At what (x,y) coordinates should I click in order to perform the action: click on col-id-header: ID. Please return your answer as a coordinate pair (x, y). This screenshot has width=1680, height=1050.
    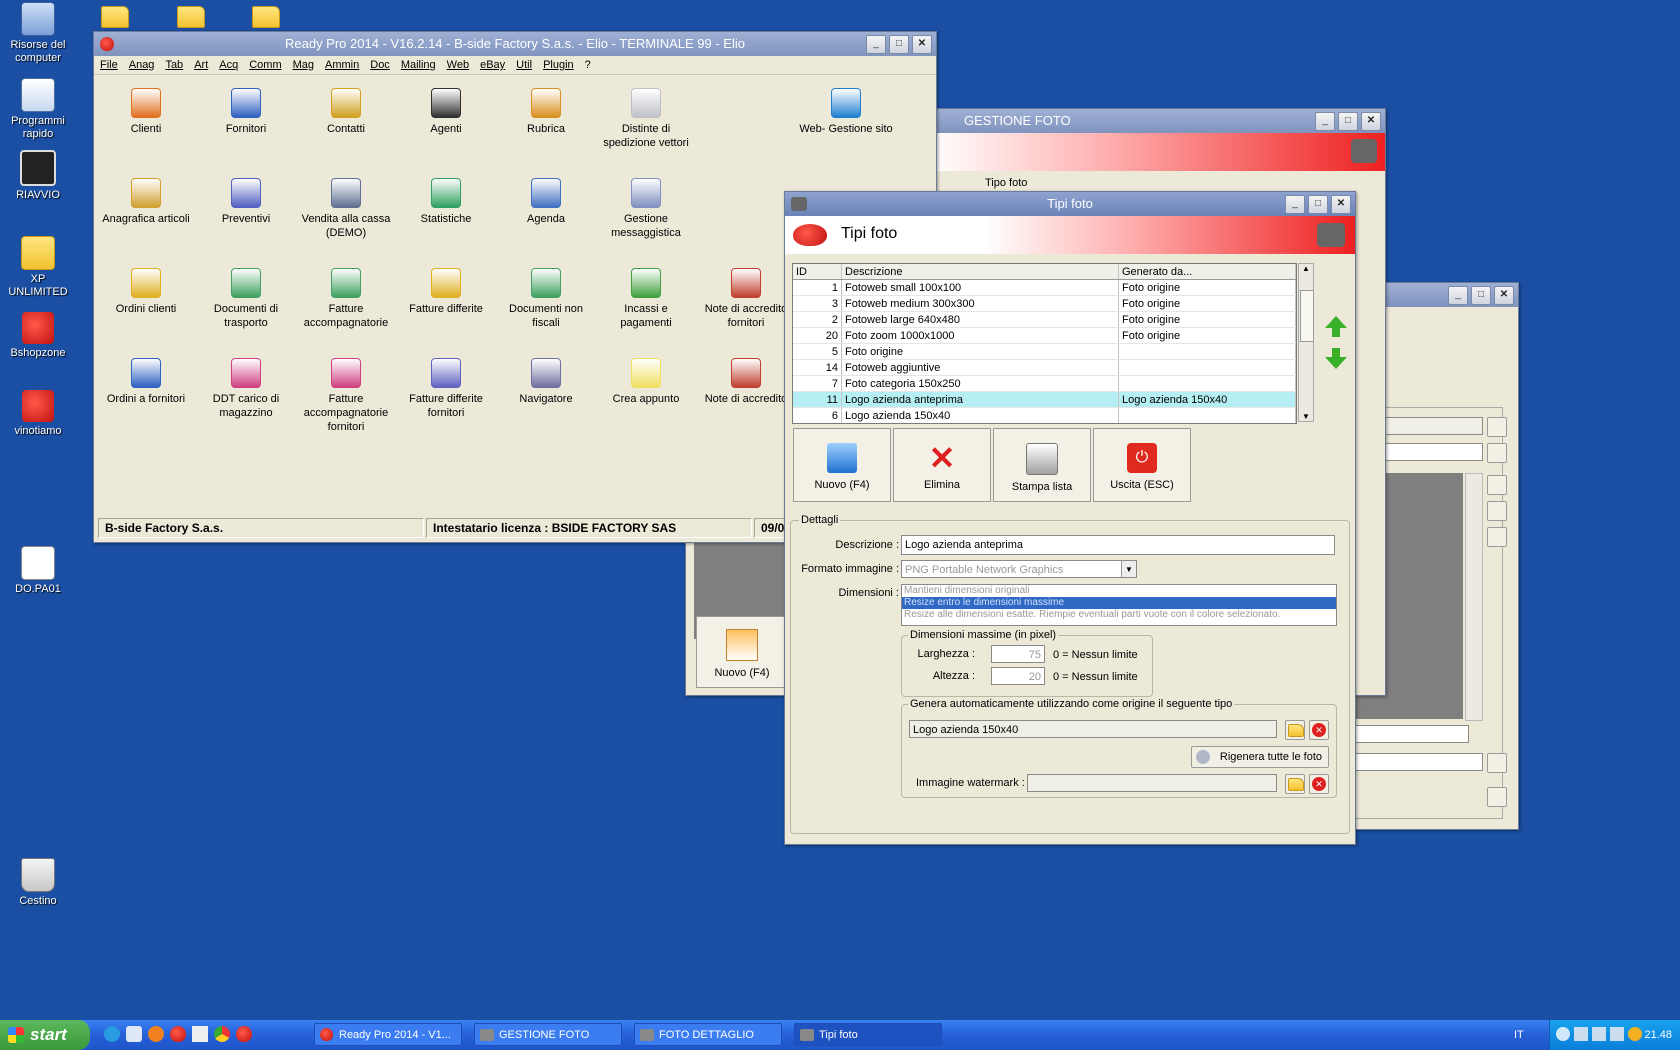
    Looking at the image, I should click on (817, 272).